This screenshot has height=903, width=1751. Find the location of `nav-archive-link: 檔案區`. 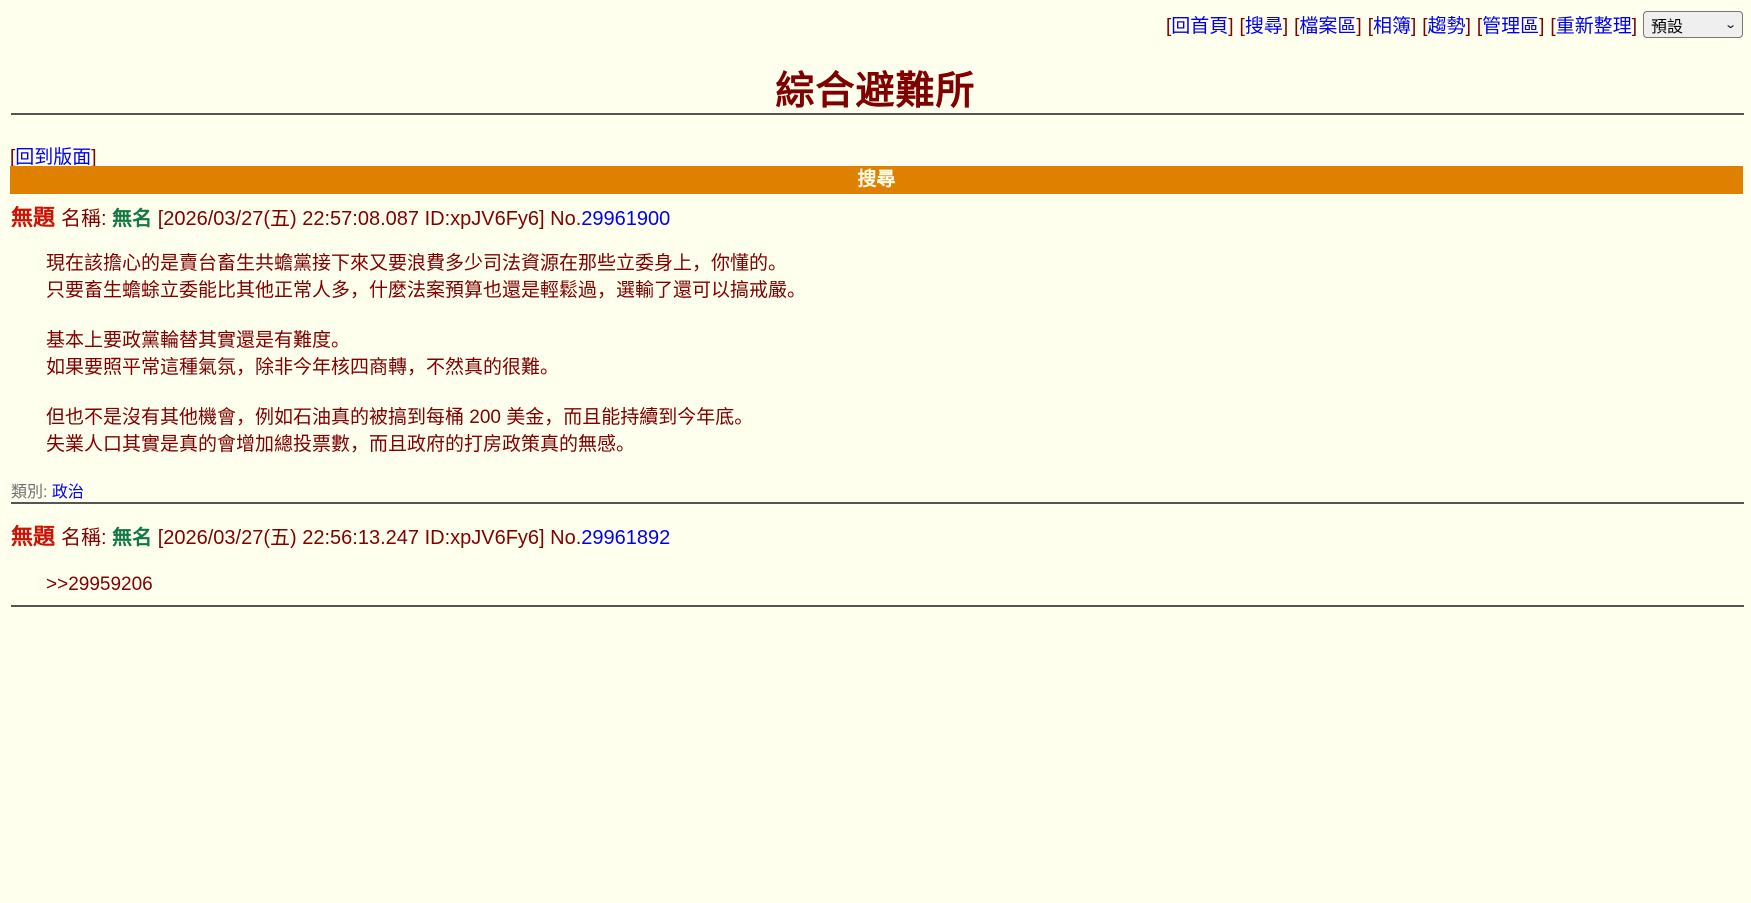

nav-archive-link: 檔案區 is located at coordinates (1327, 26).